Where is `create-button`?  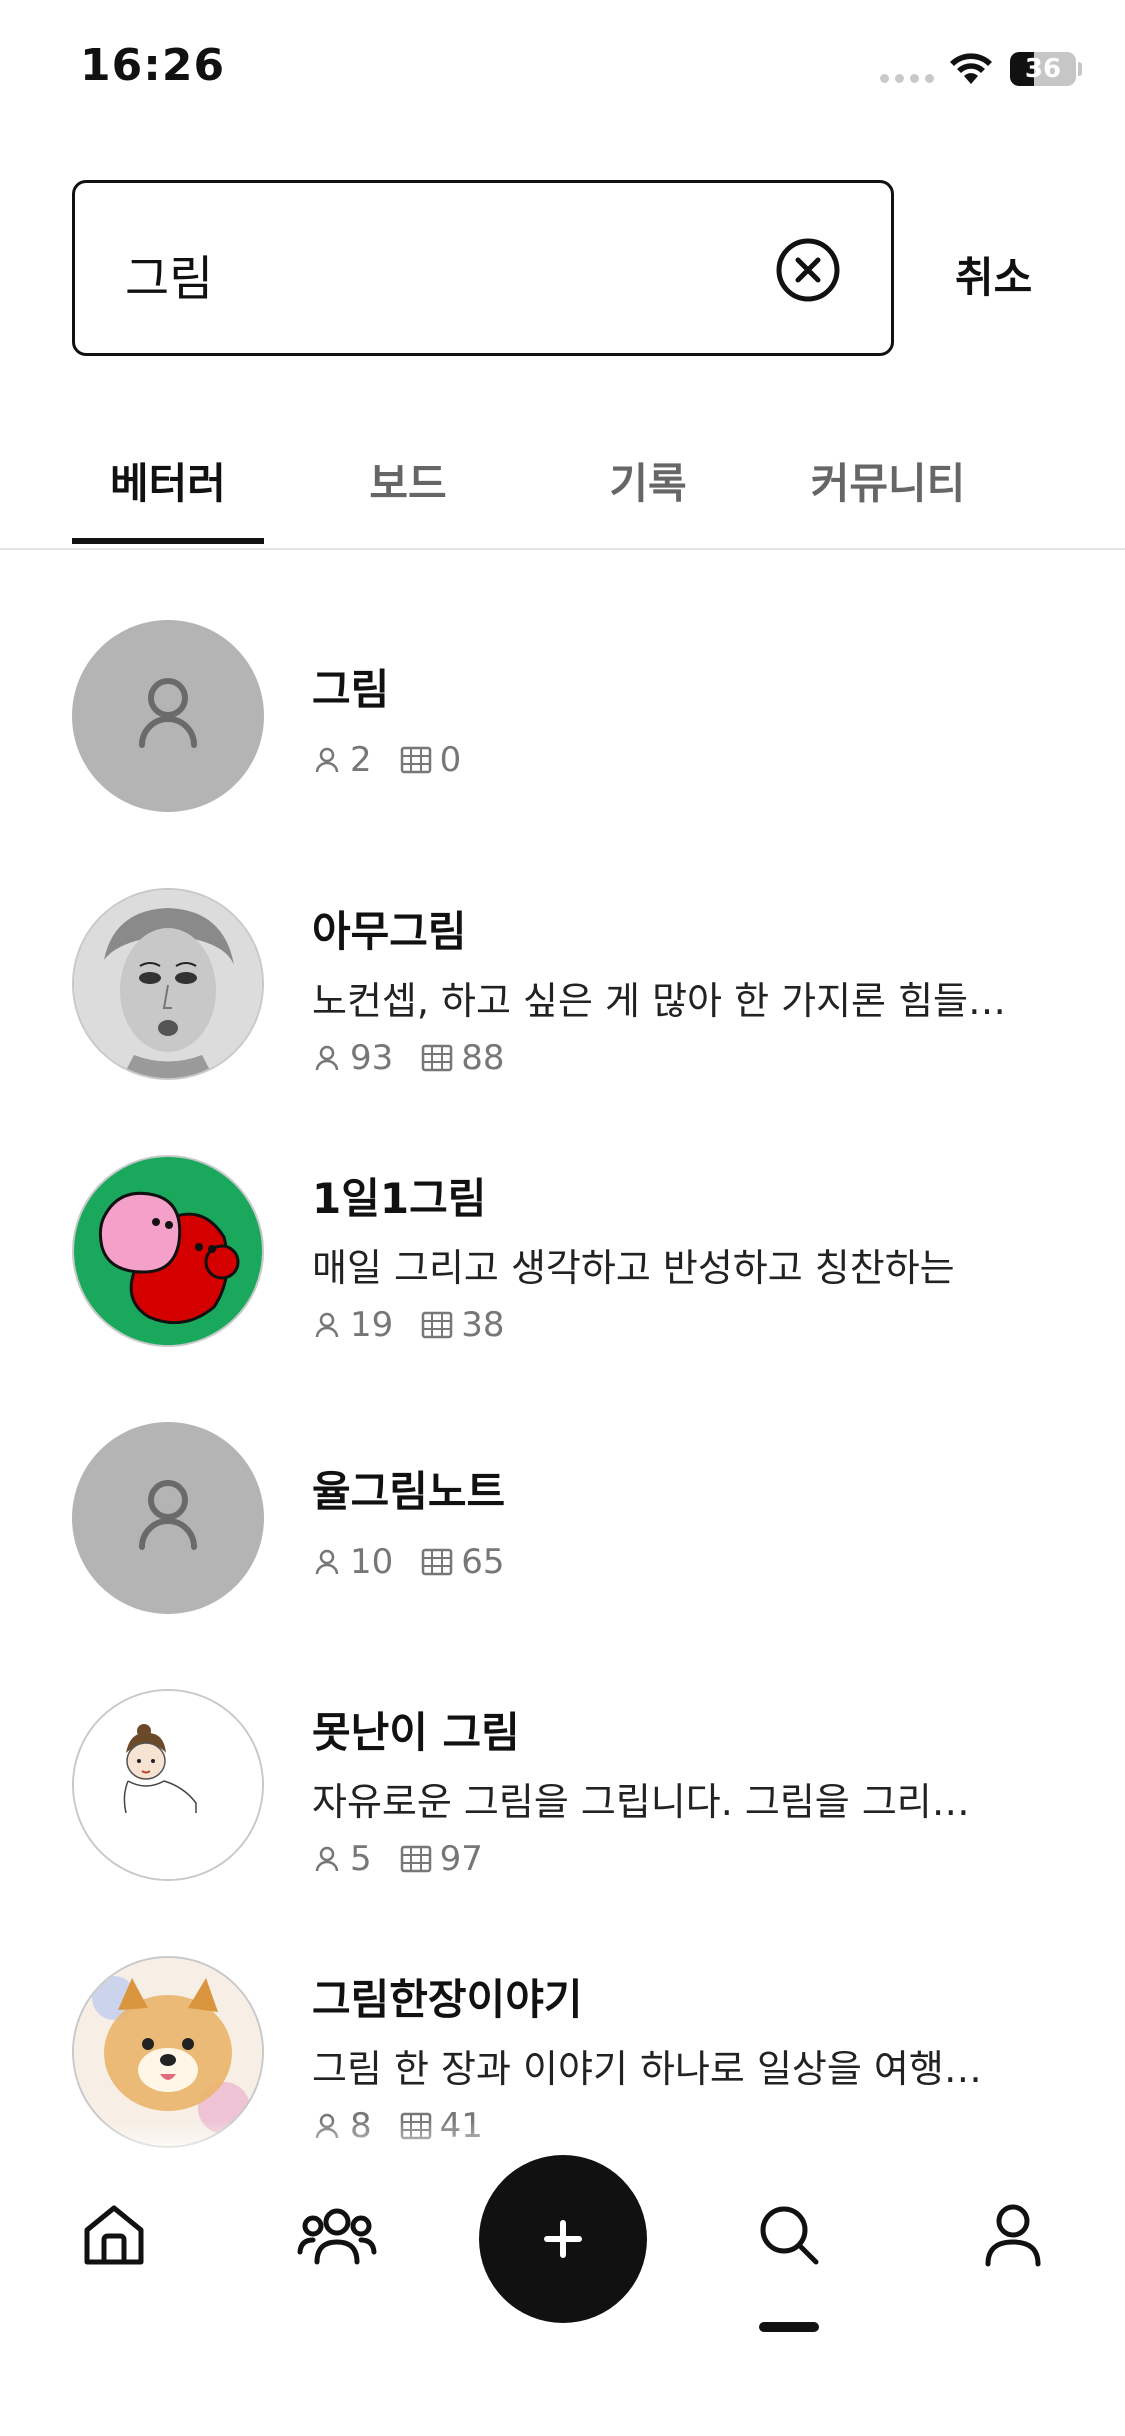 create-button is located at coordinates (563, 2239).